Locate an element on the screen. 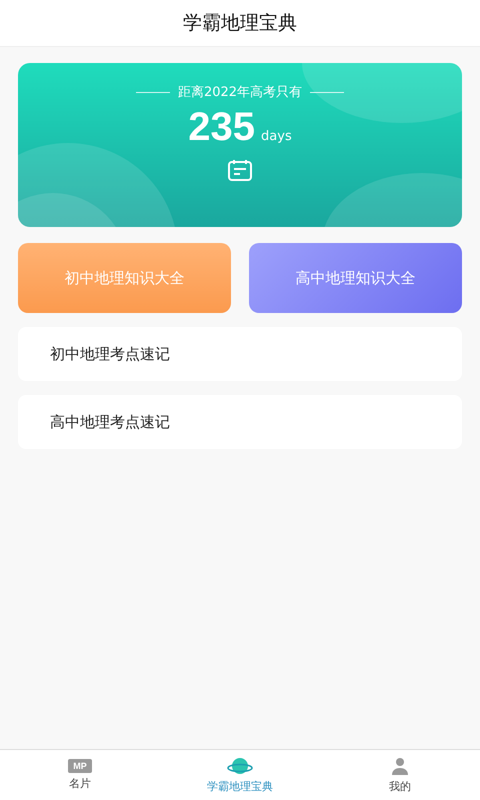 This screenshot has width=480, height=800. page-title: 学霸地理宝典 is located at coordinates (240, 23).